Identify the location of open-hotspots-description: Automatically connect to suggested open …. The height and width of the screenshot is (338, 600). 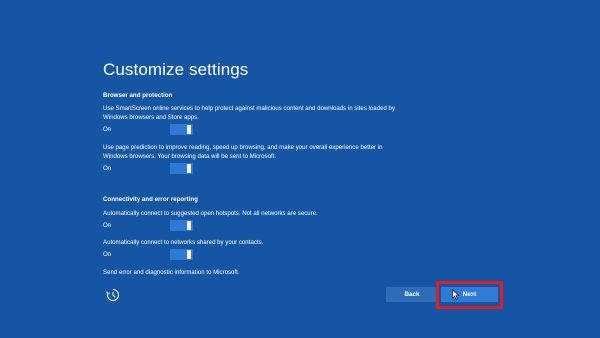
(210, 213).